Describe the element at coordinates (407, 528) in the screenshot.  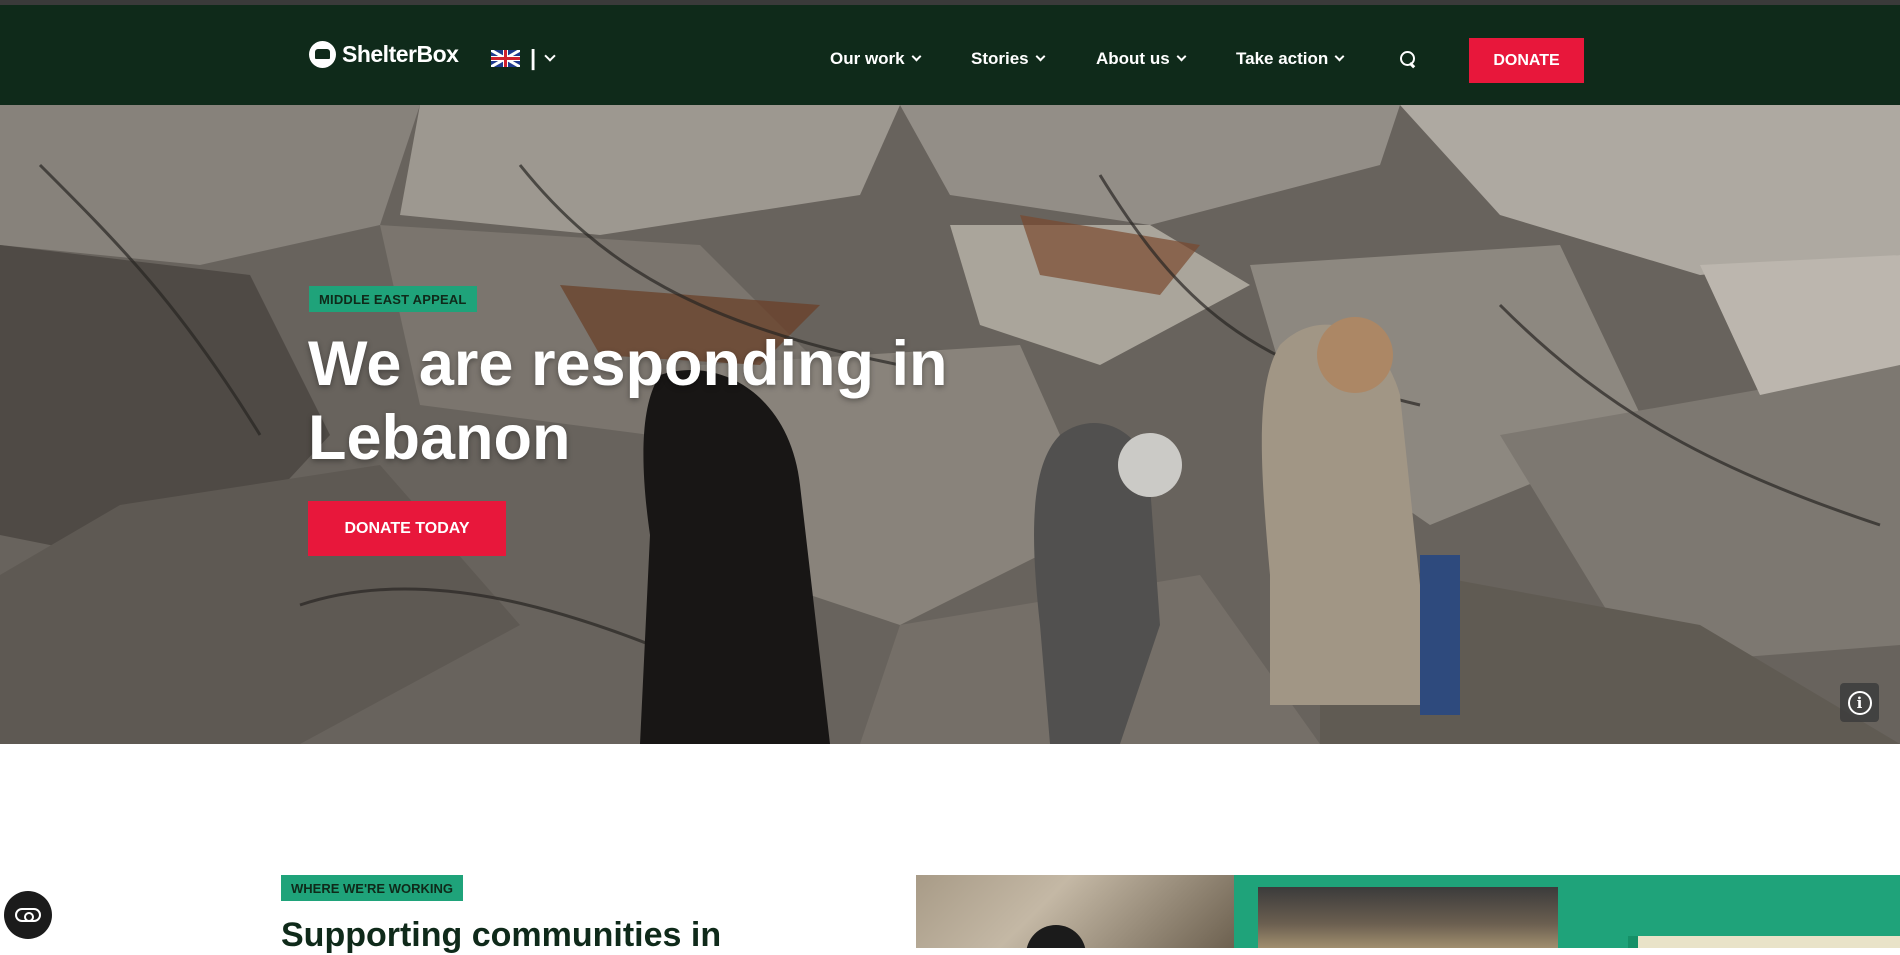
I see `donate-today-button: DONATE TODAY` at that location.